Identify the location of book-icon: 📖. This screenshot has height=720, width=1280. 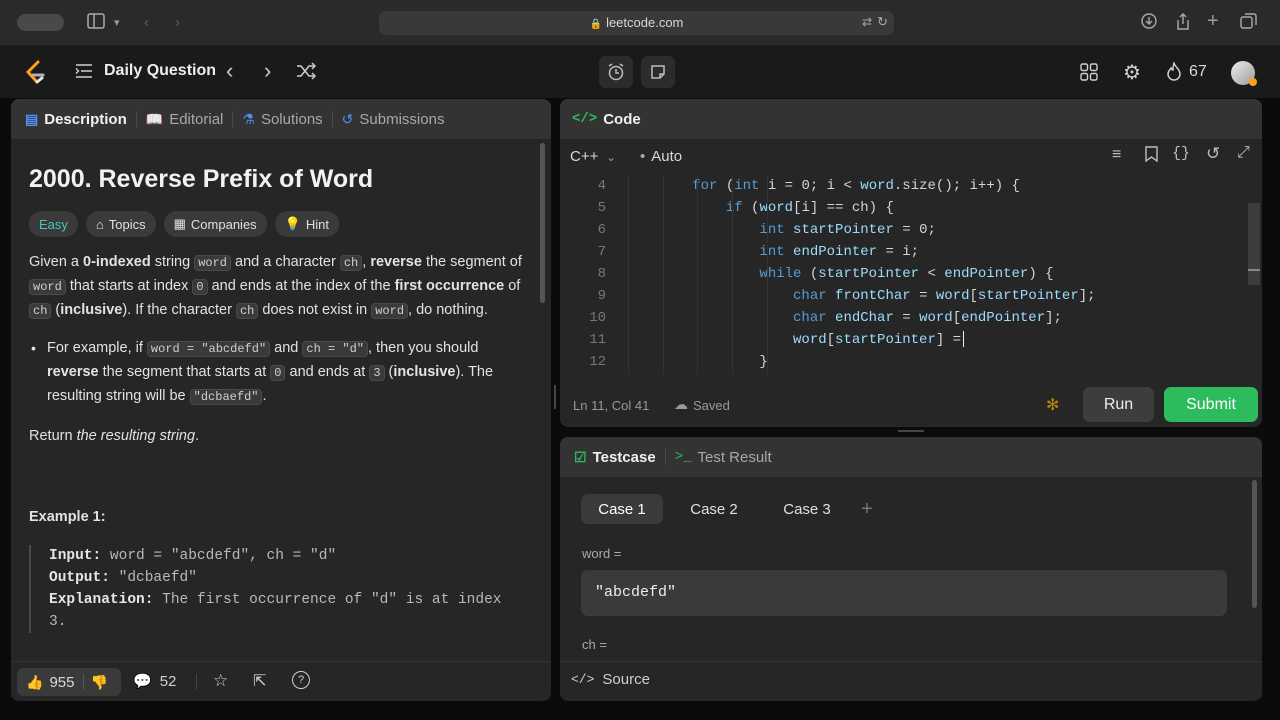
(154, 118).